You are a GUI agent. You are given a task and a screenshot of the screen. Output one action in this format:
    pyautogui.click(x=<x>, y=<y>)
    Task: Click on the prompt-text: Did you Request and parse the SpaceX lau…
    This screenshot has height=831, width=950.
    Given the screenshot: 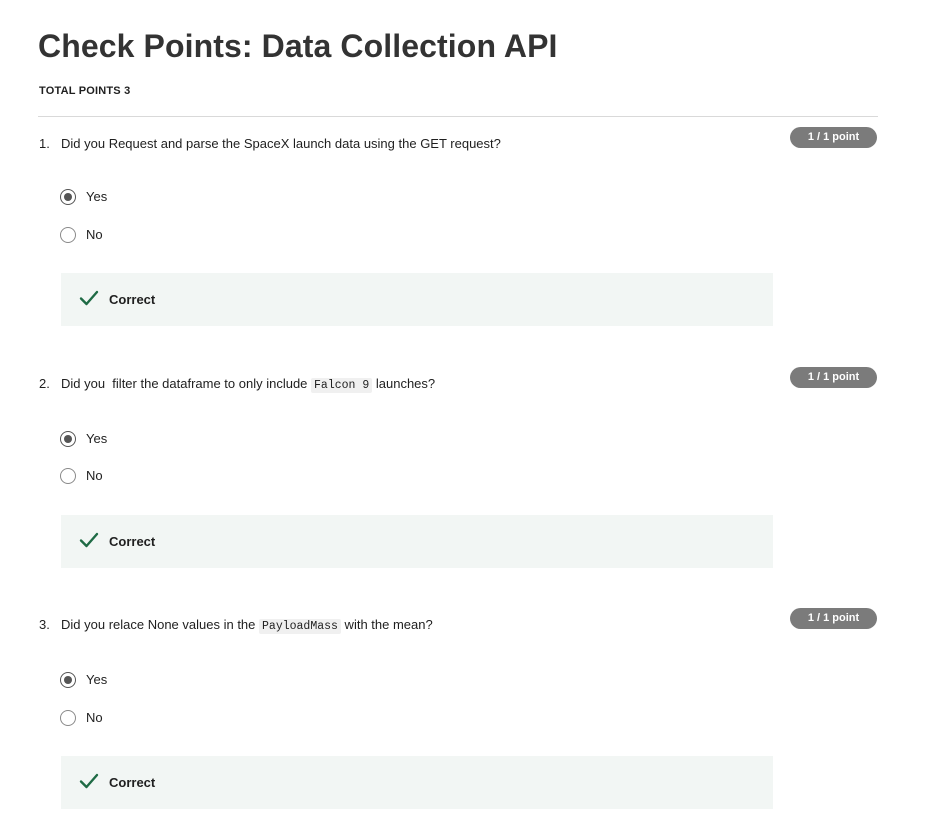 What is the action you would take?
    pyautogui.click(x=281, y=143)
    